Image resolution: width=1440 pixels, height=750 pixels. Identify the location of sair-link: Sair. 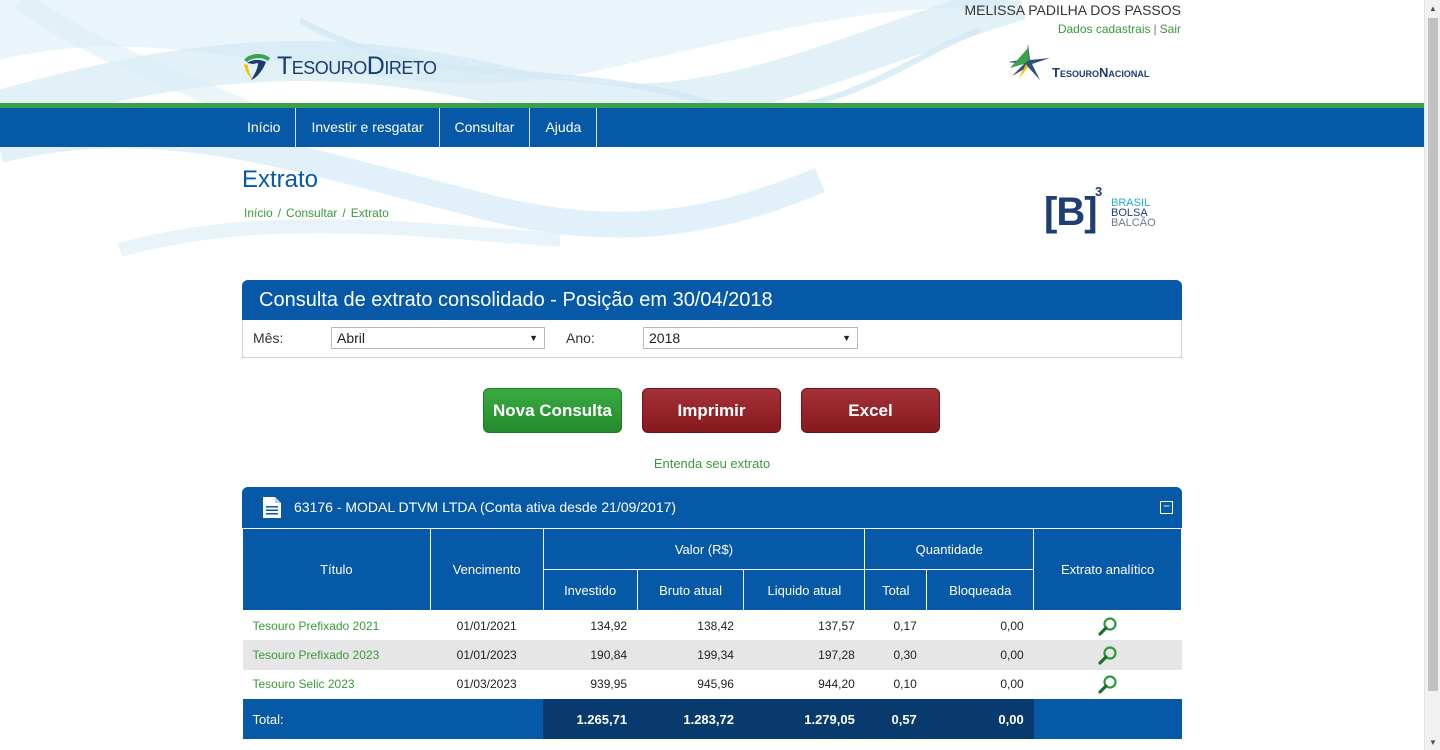
(1170, 29).